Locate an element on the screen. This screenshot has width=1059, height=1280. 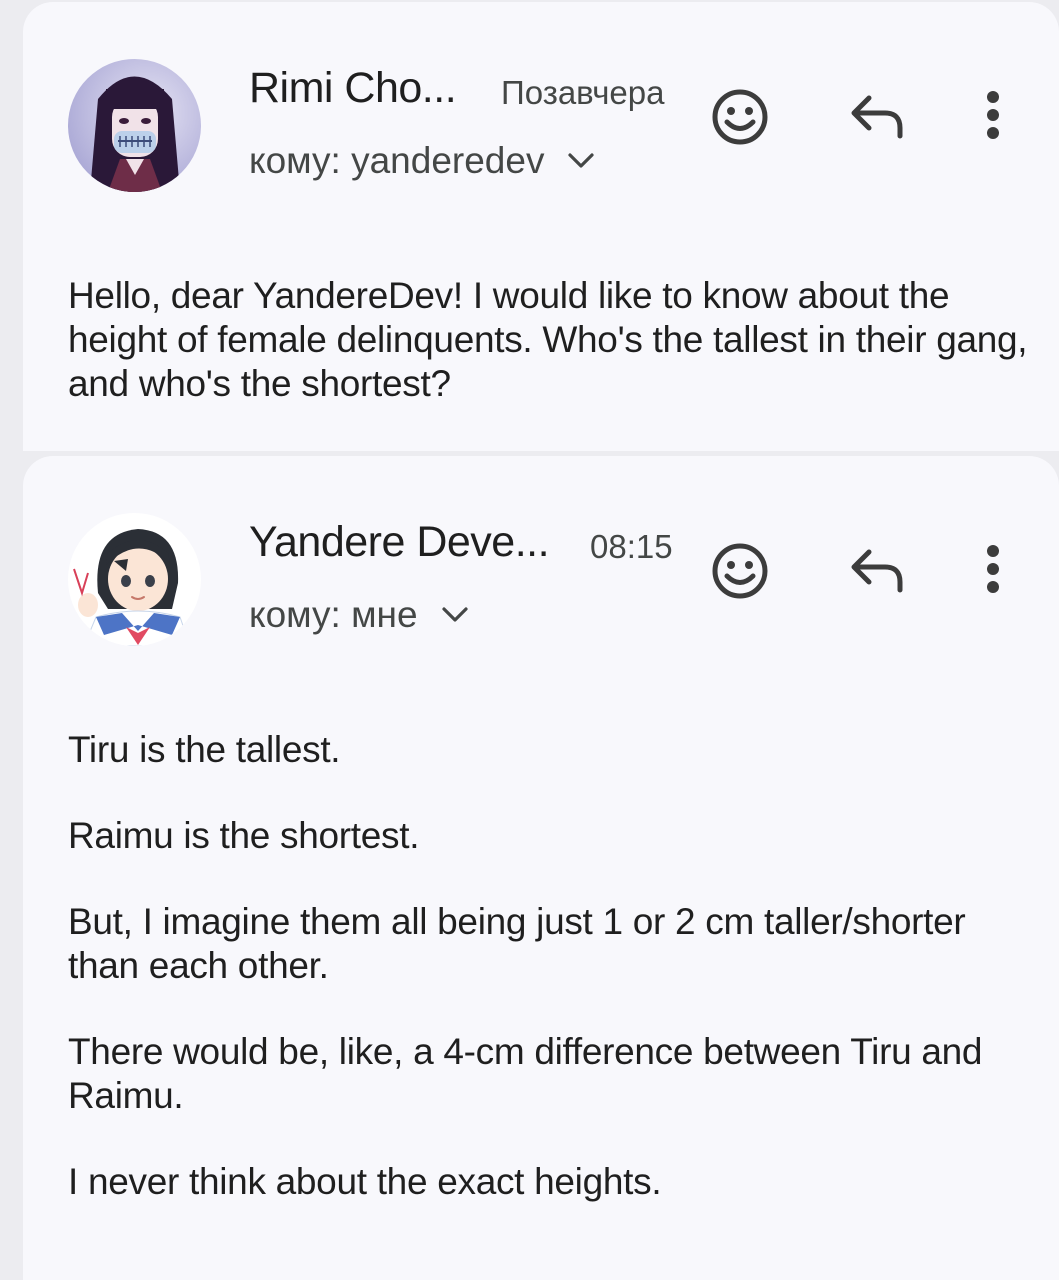
body-paragraph: Tiru is the tallest. is located at coordinates (204, 749).